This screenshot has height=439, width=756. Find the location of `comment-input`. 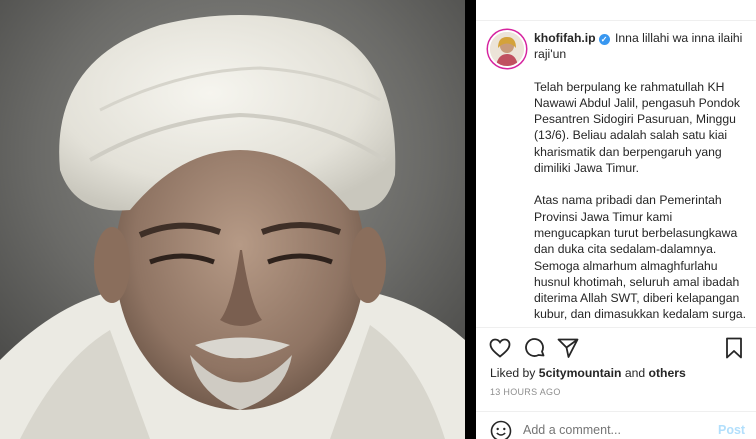

comment-input is located at coordinates (613, 430).